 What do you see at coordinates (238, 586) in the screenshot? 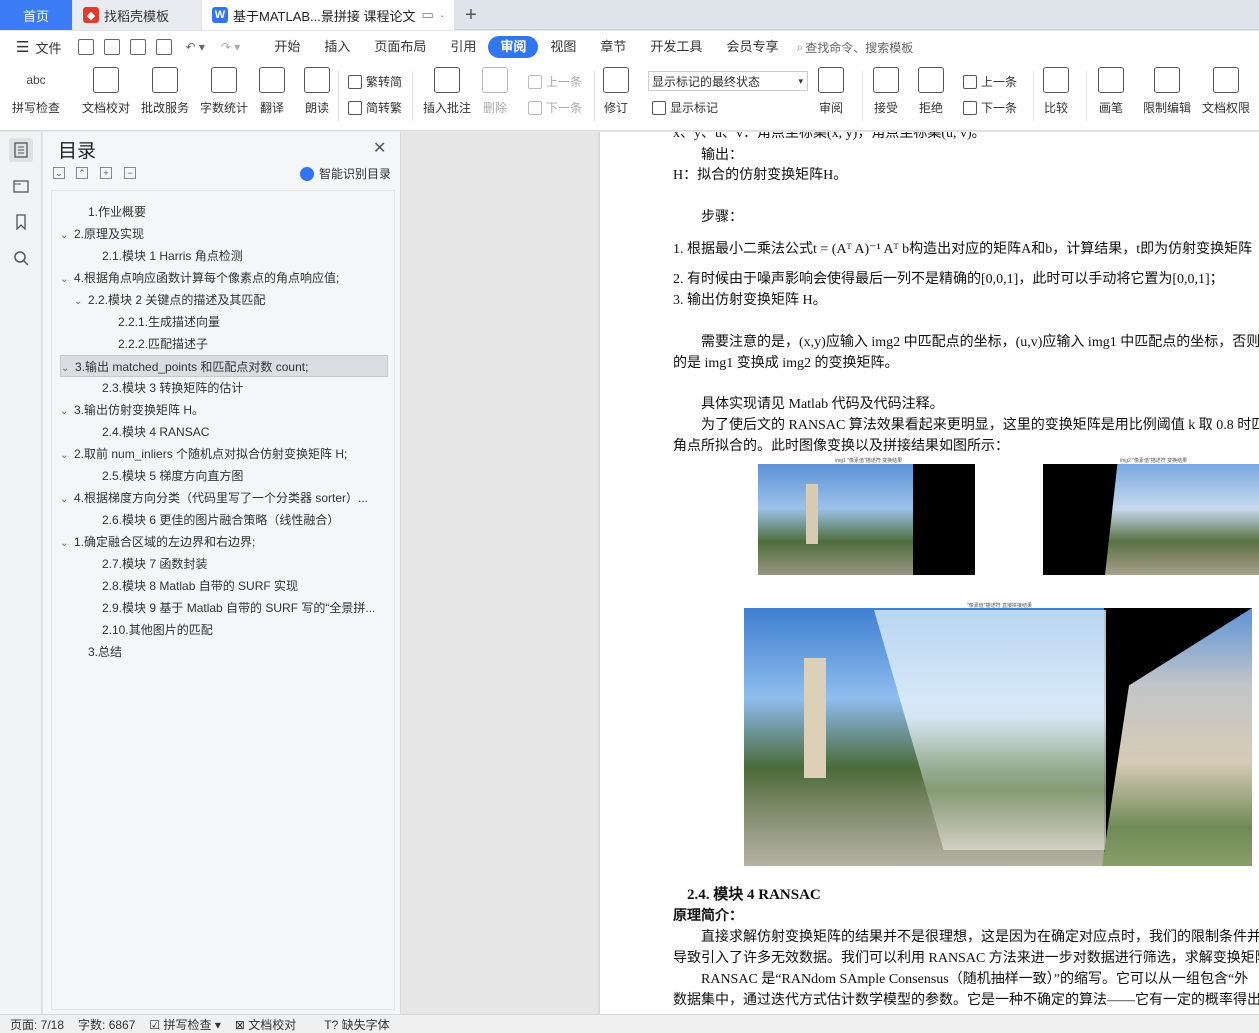
I see `toc-item: 2.8.模块 8 Matlab 自带的 SURF 实现` at bounding box center [238, 586].